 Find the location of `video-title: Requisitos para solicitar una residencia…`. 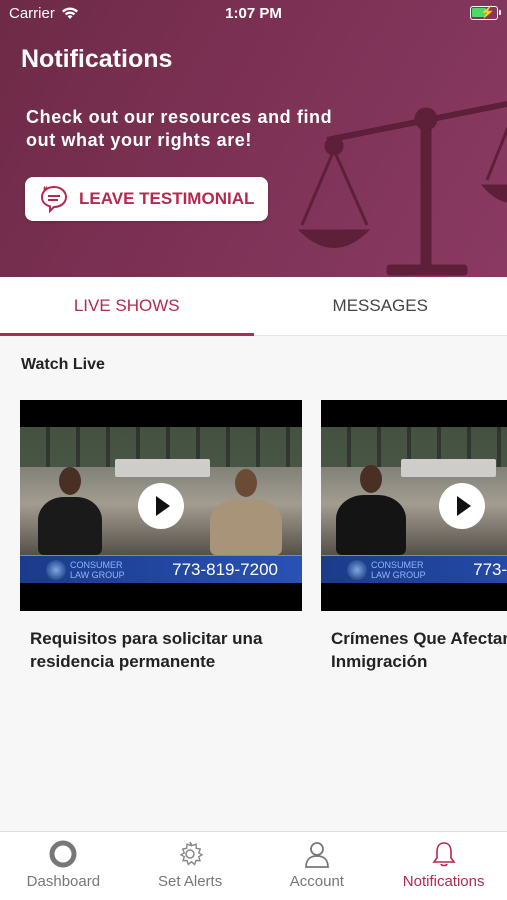

video-title: Requisitos para solicitar una residencia… is located at coordinates (150, 650).